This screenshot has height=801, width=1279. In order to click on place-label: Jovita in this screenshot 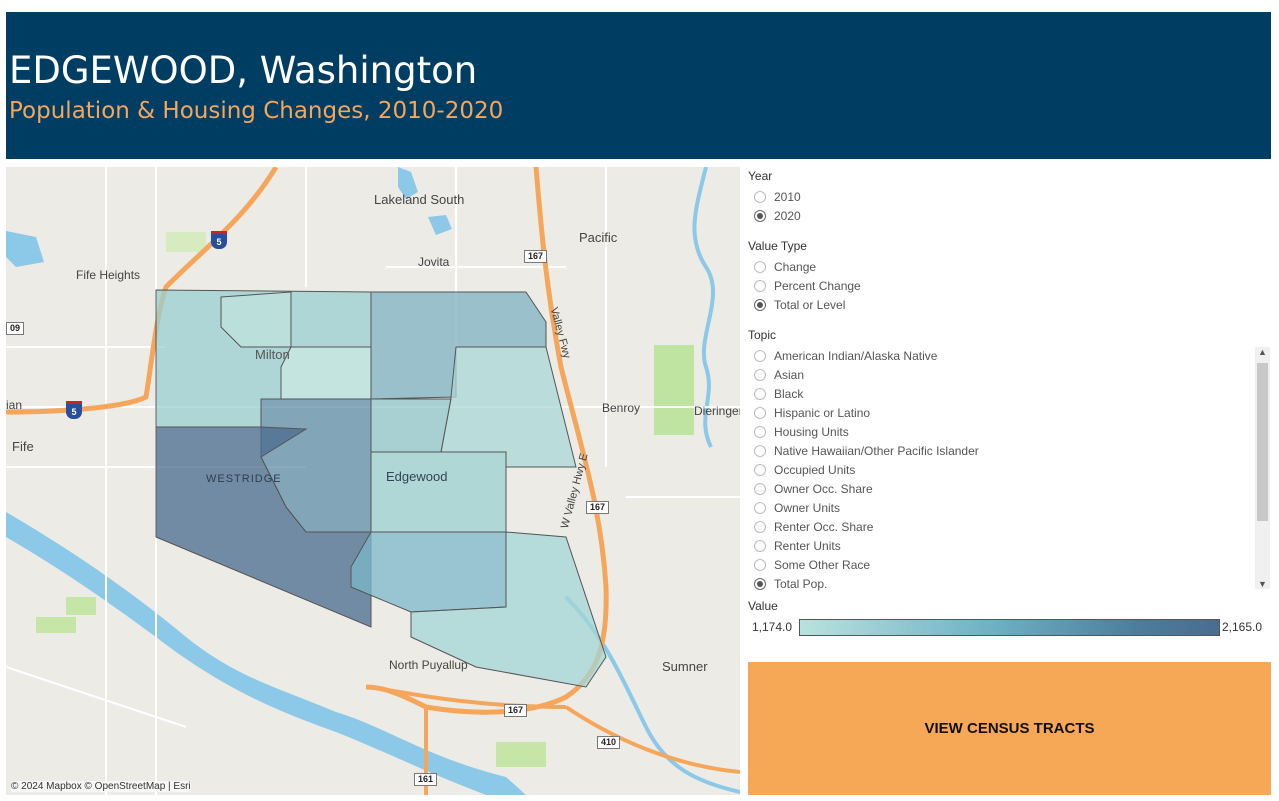, I will do `click(434, 262)`.